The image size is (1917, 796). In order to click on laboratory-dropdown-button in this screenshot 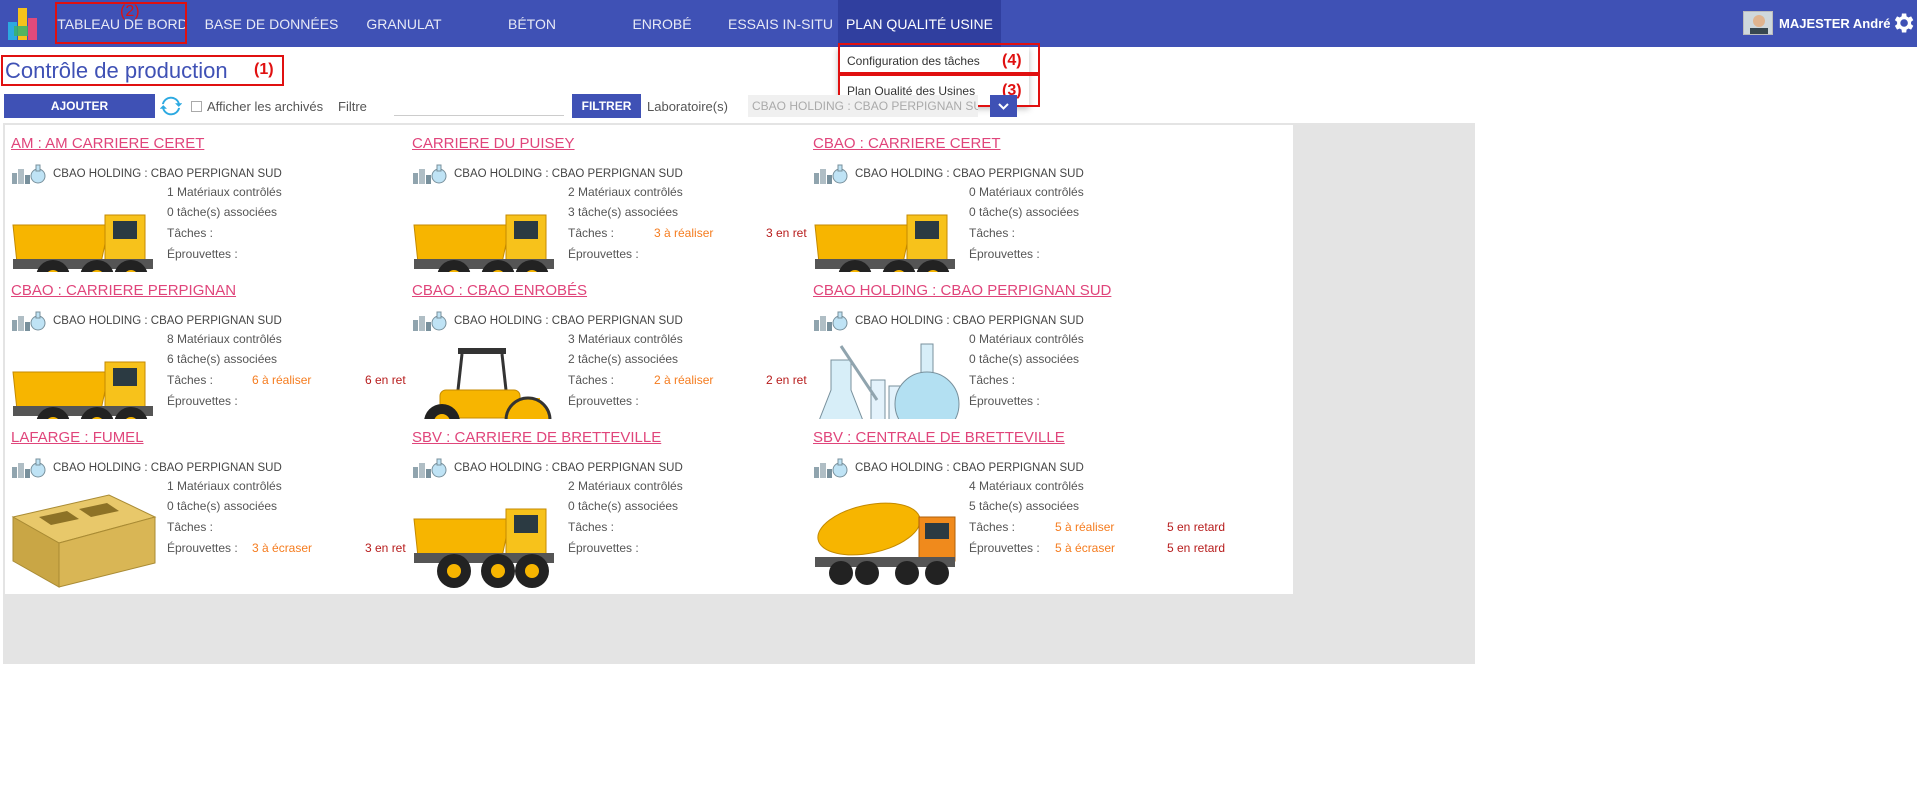, I will do `click(1003, 106)`.